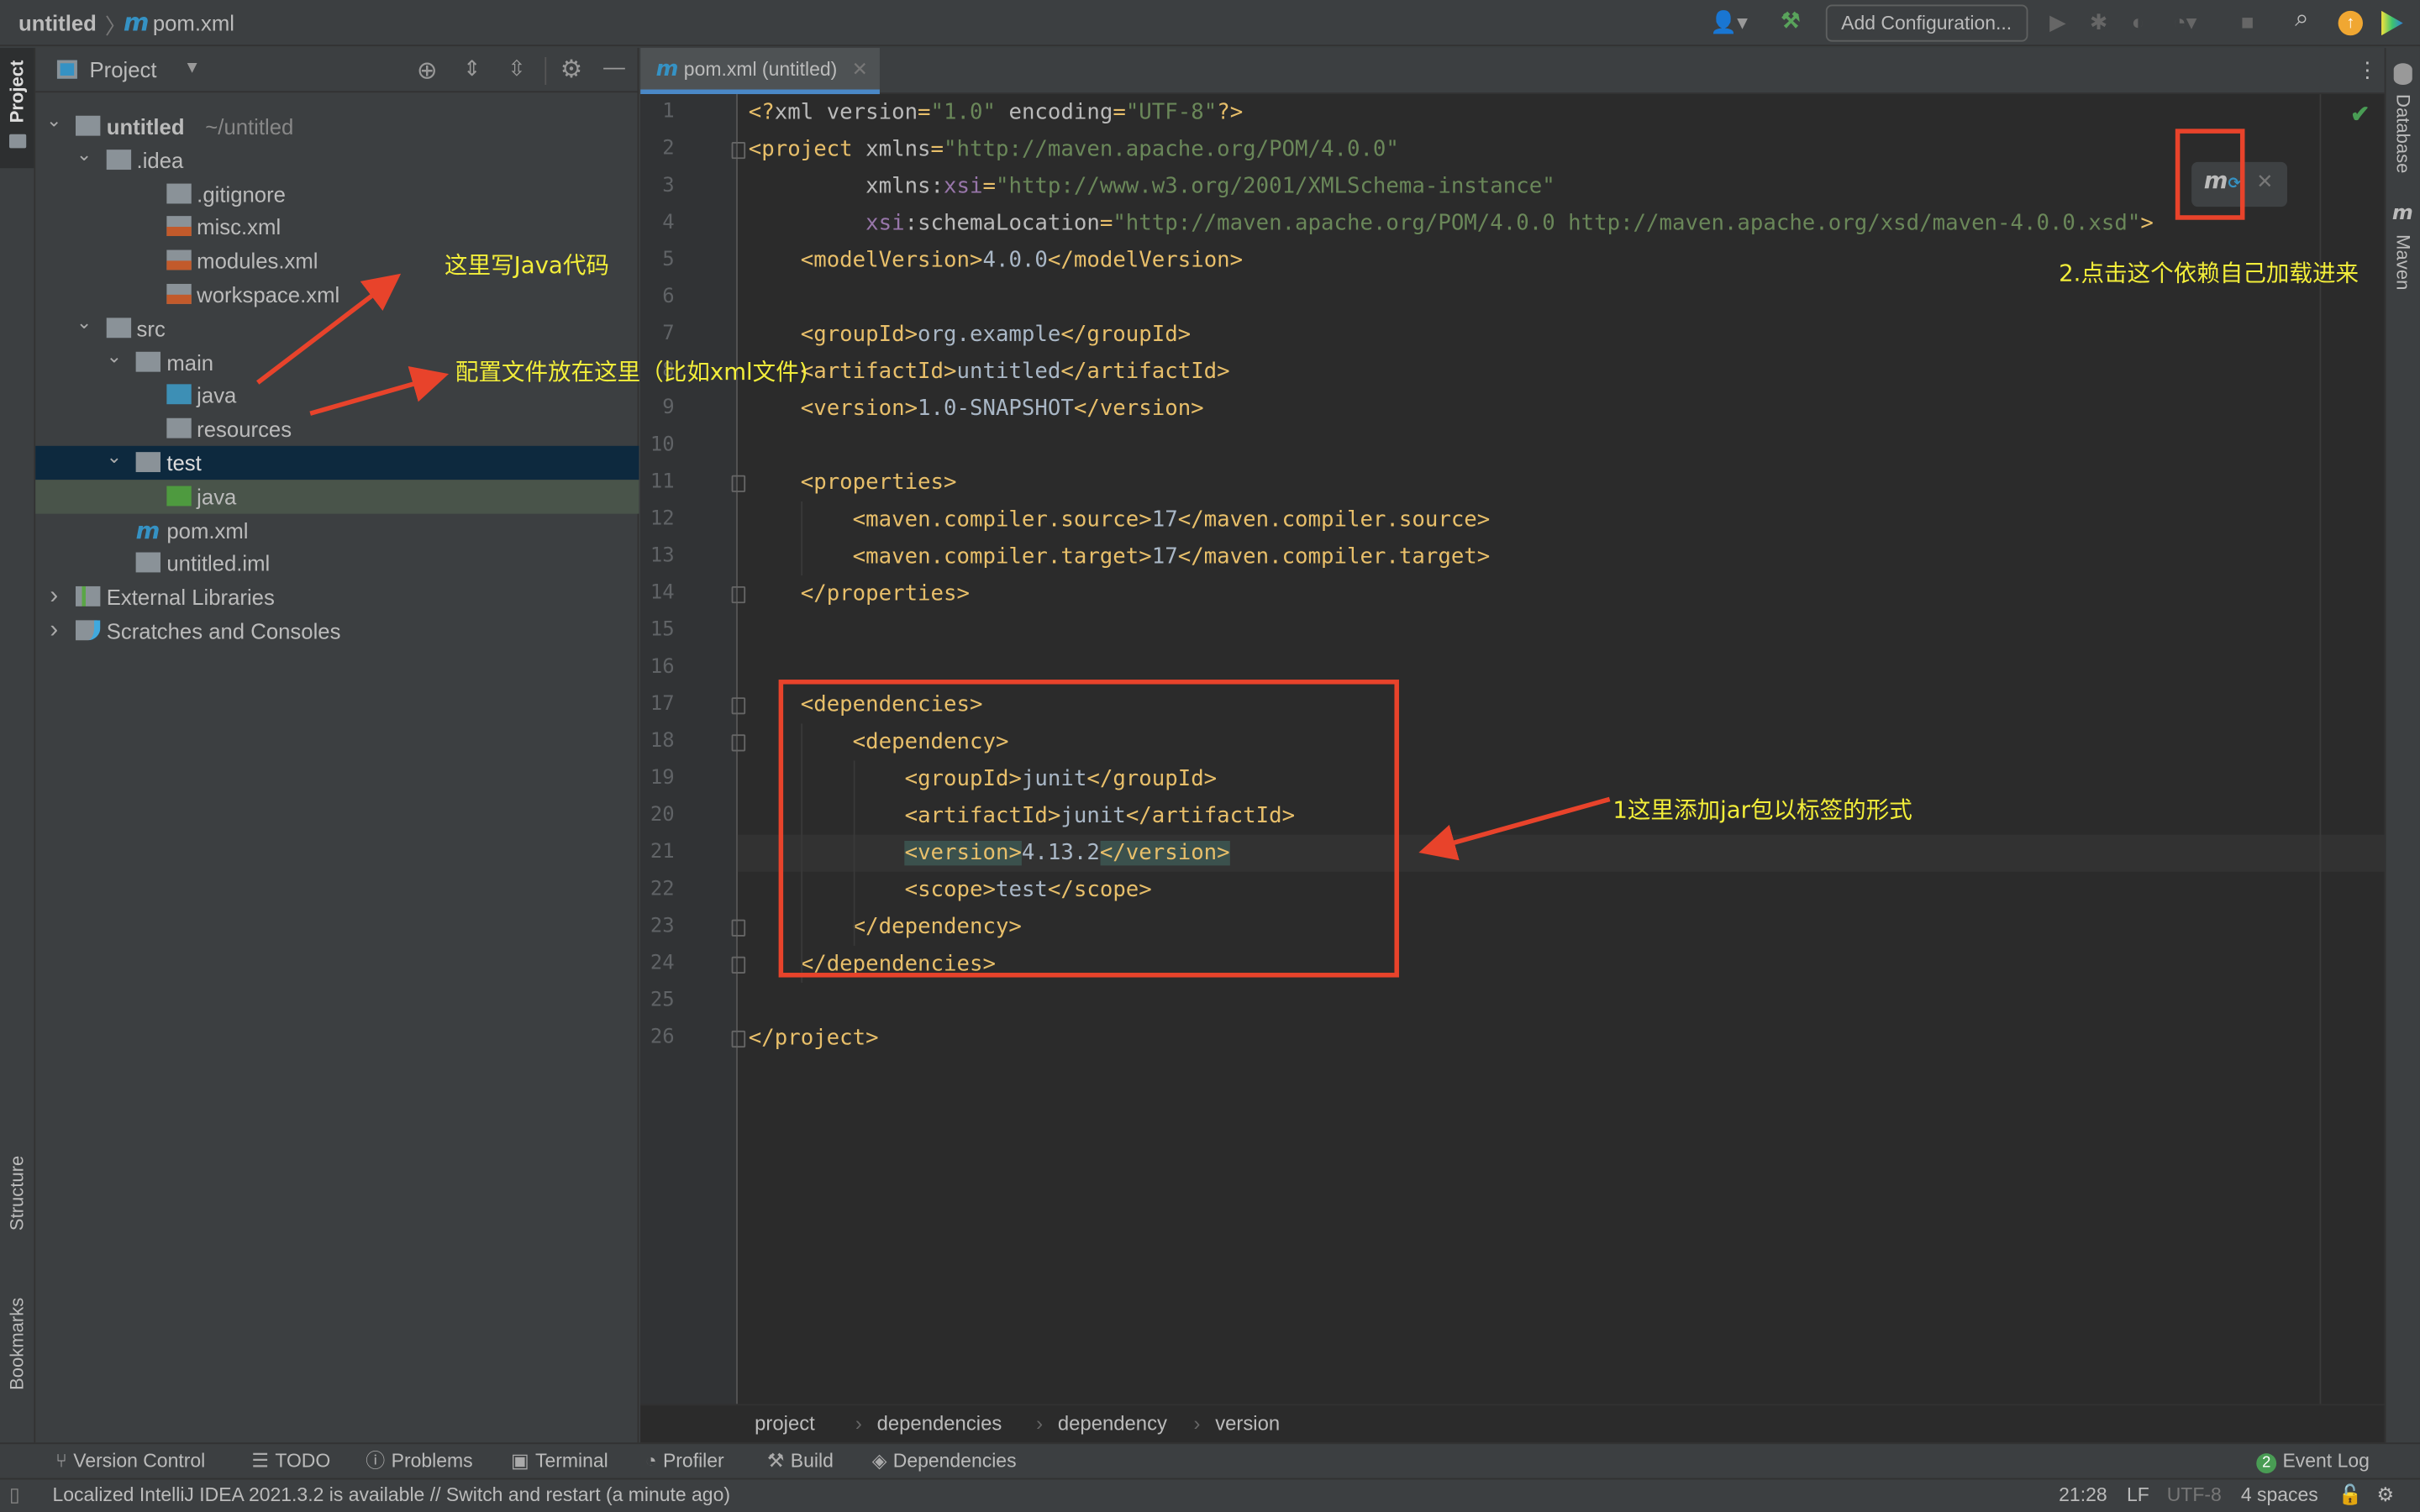  I want to click on maven-button-highlight-box, so click(2210, 174).